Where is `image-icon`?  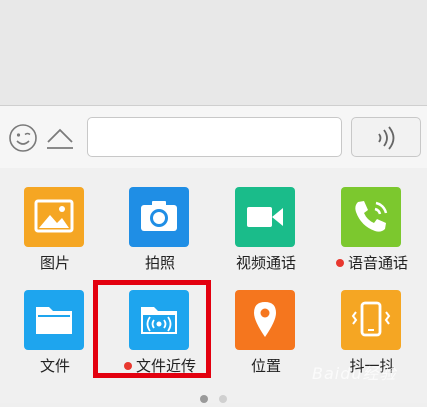
image-icon is located at coordinates (54, 217).